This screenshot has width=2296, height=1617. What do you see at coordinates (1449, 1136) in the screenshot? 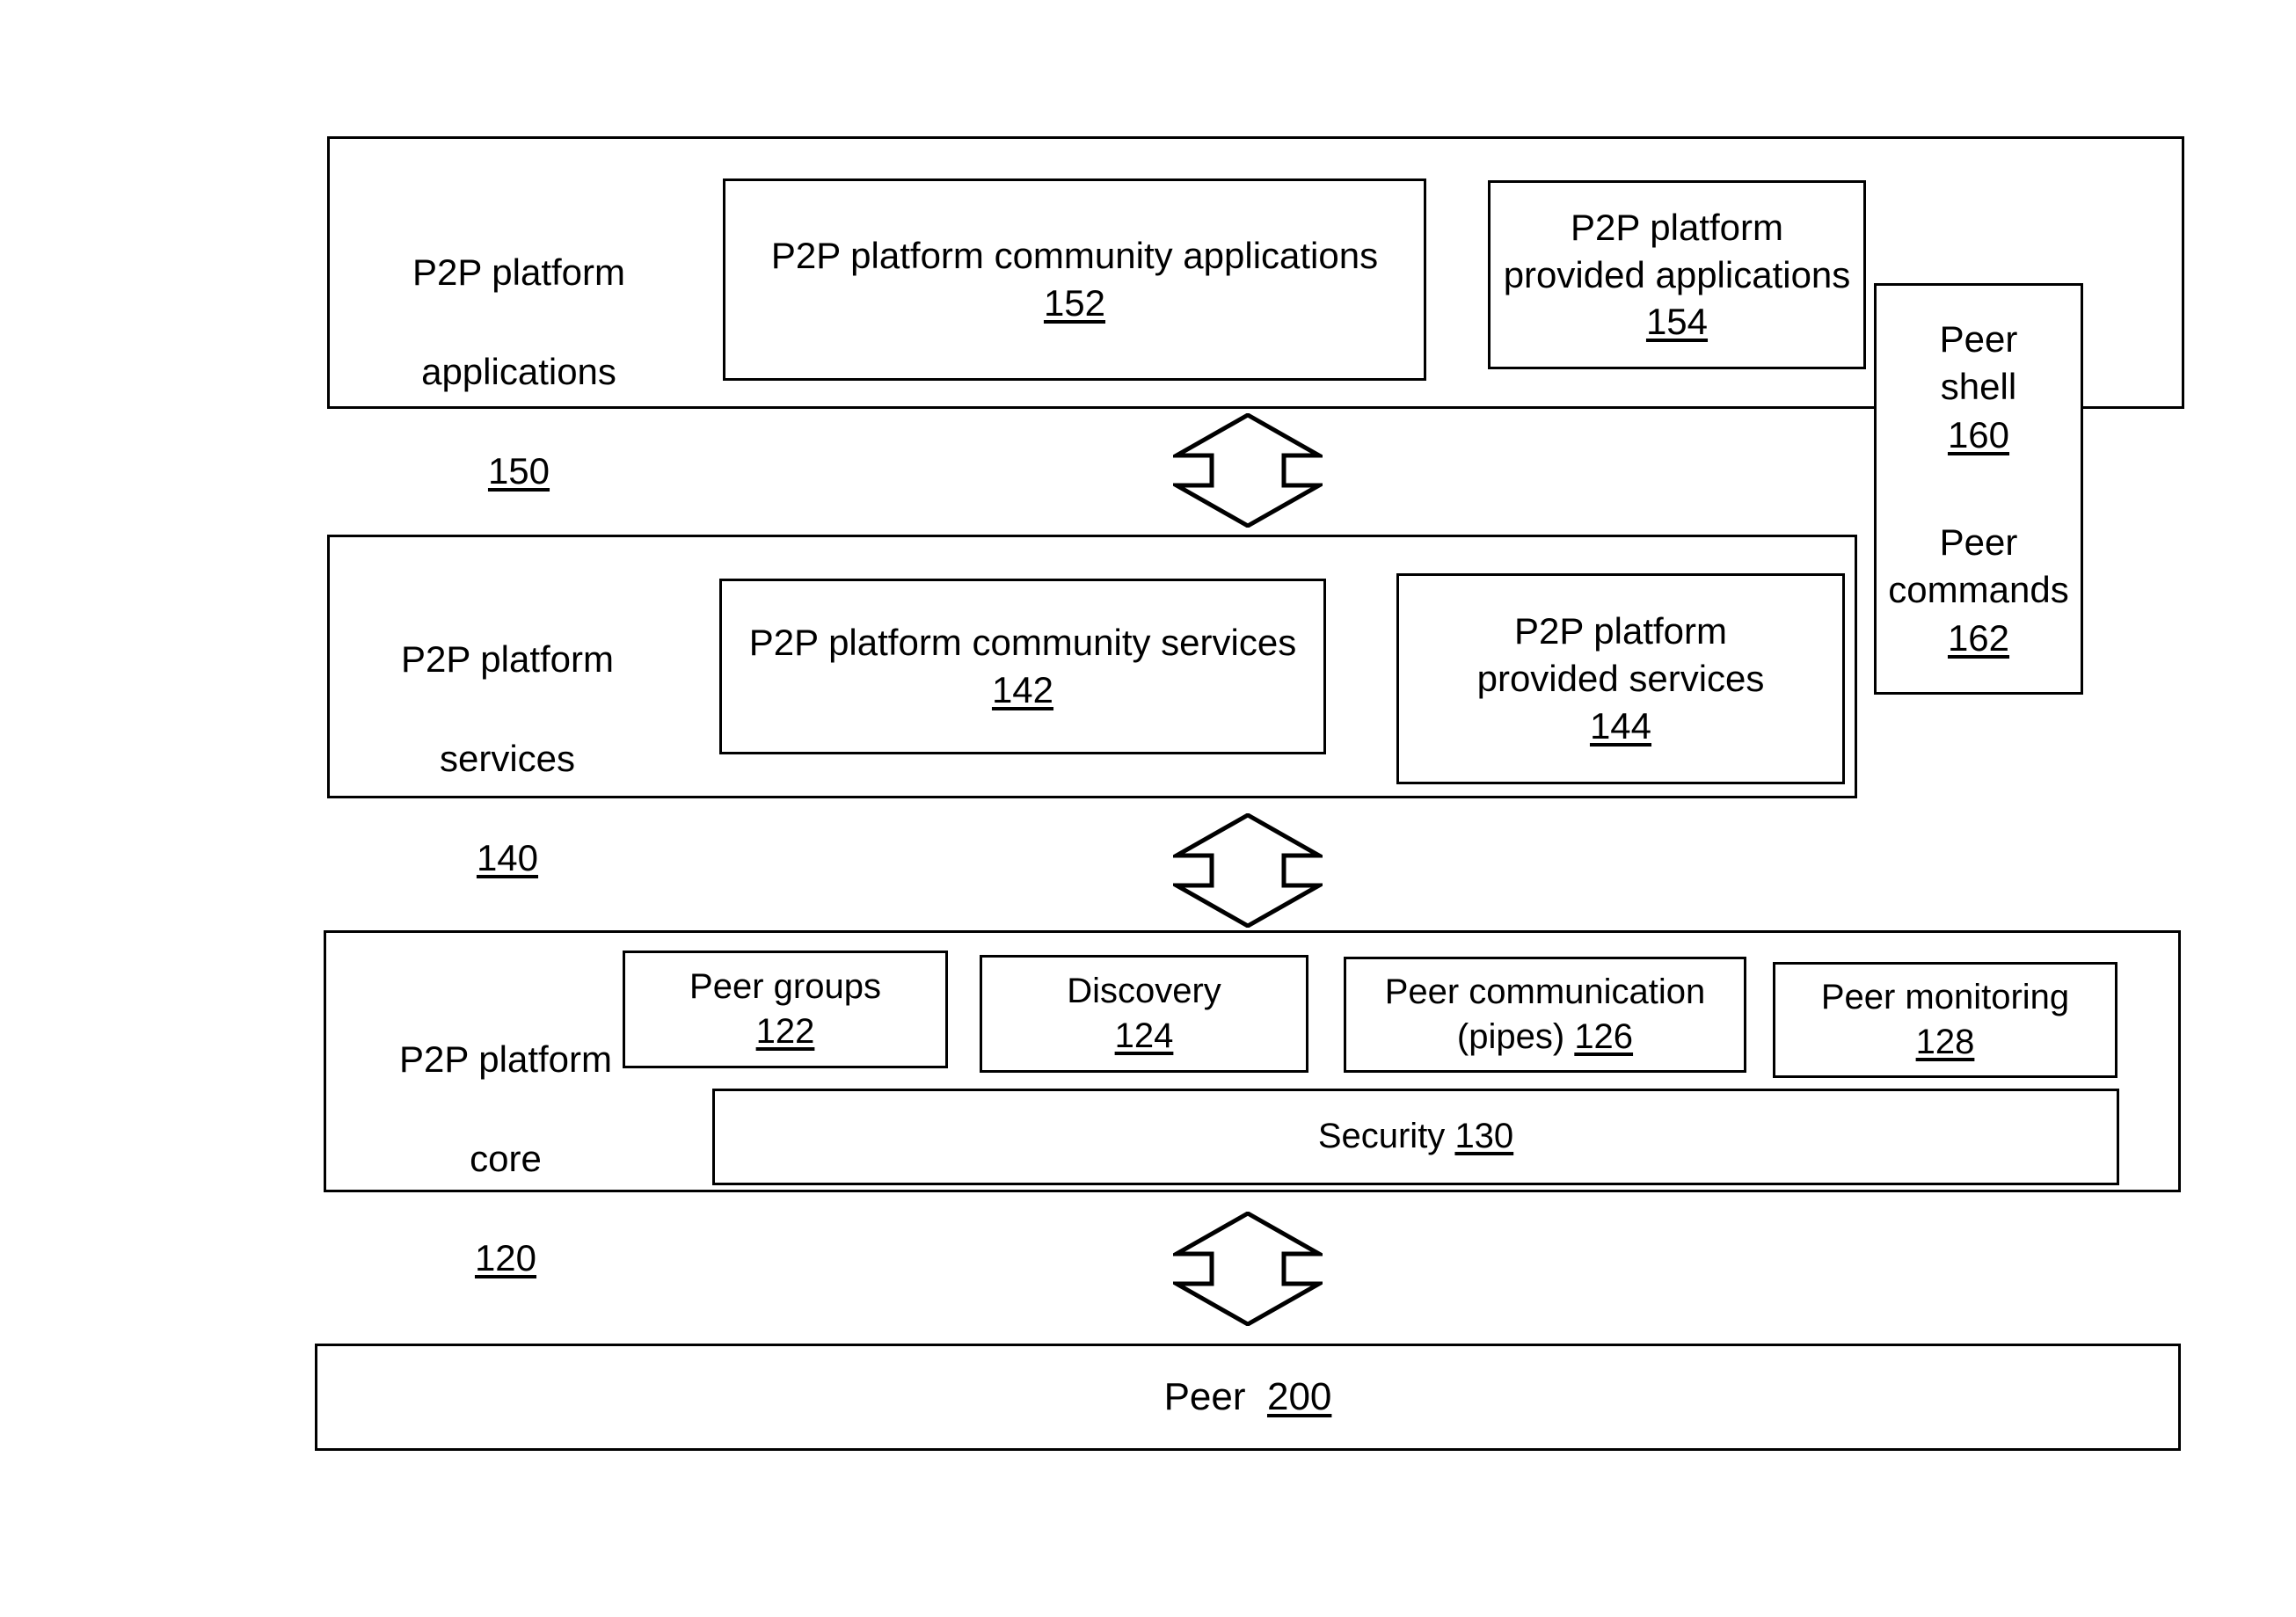
I see `security-spacer` at bounding box center [1449, 1136].